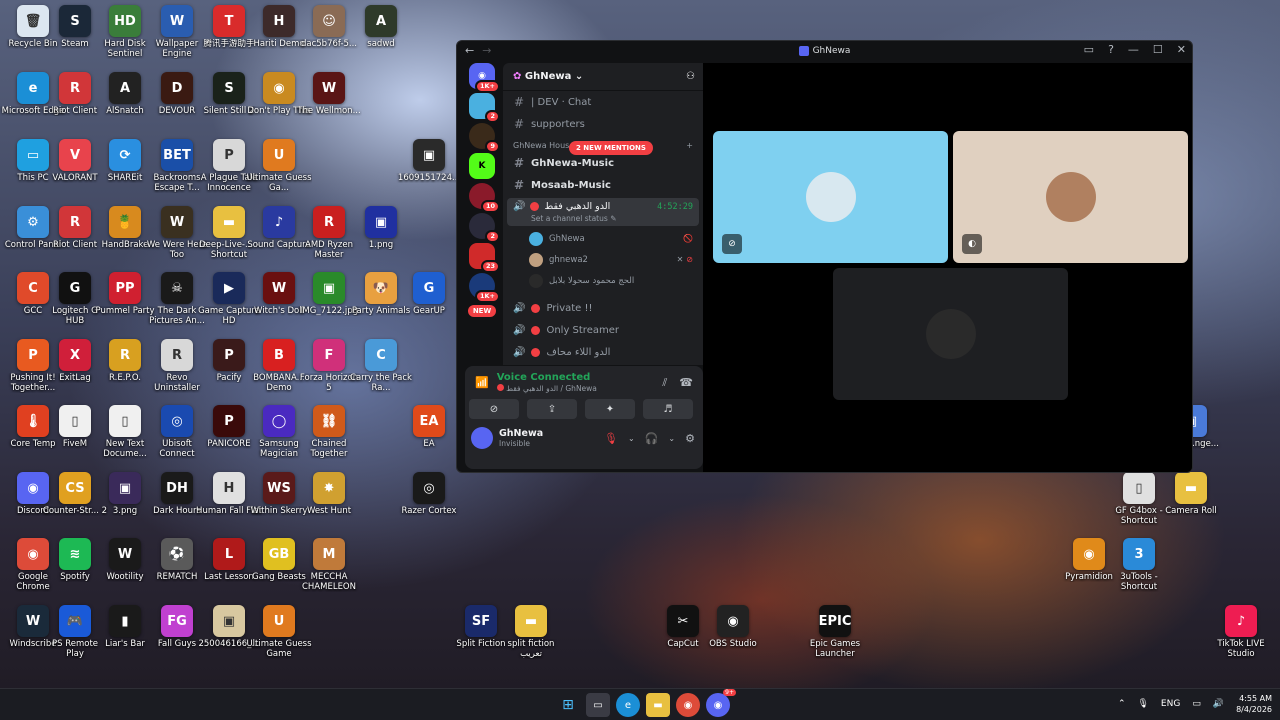 This screenshot has height=720, width=1280. I want to click on minimize-button: —, so click(1133, 49).